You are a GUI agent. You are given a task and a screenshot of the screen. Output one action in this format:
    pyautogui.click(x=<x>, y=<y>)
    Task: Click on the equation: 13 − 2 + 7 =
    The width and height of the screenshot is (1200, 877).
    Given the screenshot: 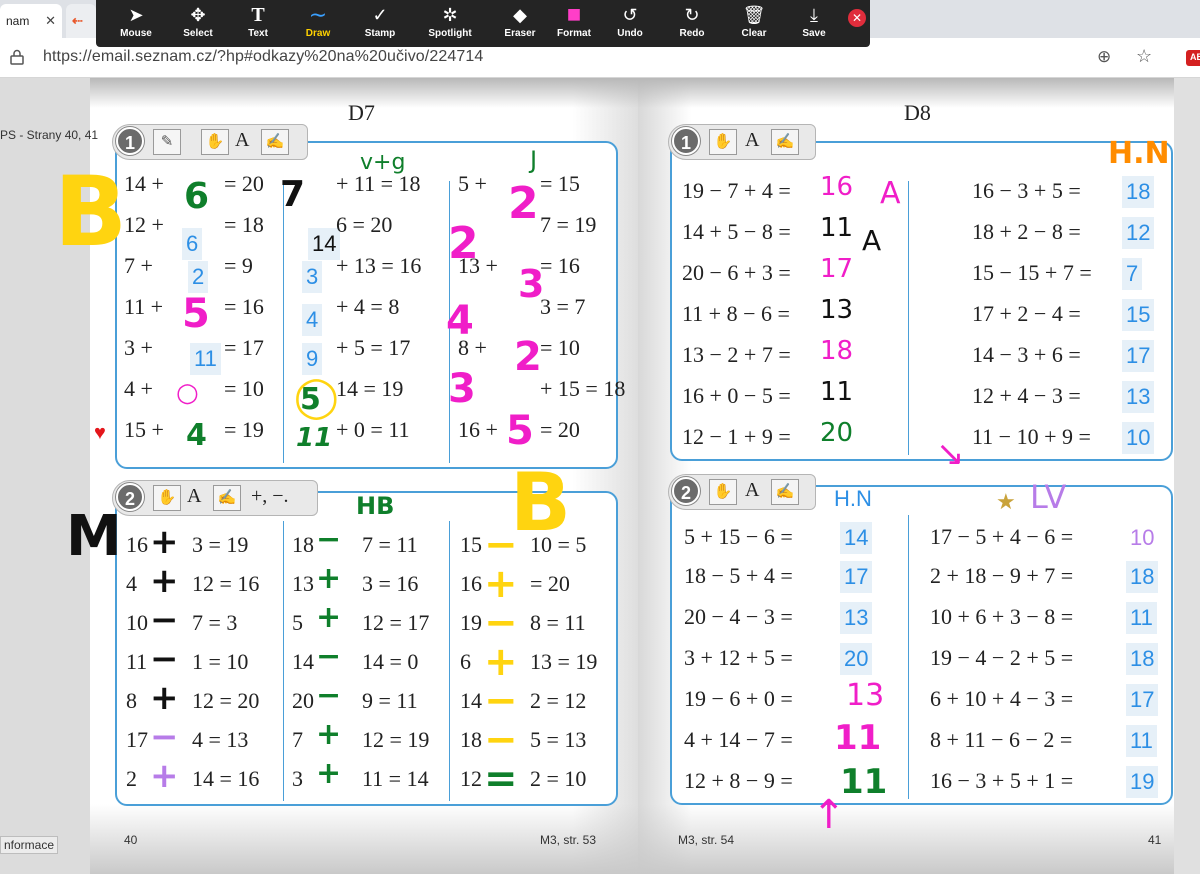 What is the action you would take?
    pyautogui.click(x=736, y=354)
    